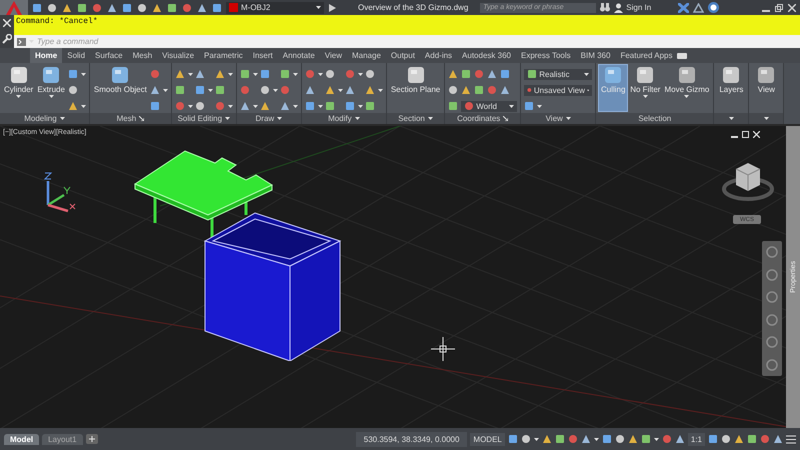 This screenshot has height=450, width=800. I want to click on ribbon-tab: Featured Apps, so click(646, 55).